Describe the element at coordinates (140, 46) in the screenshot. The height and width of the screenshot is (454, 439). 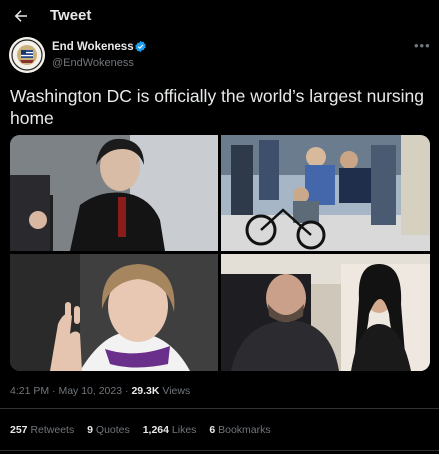
I see `verified-badge-icon` at that location.